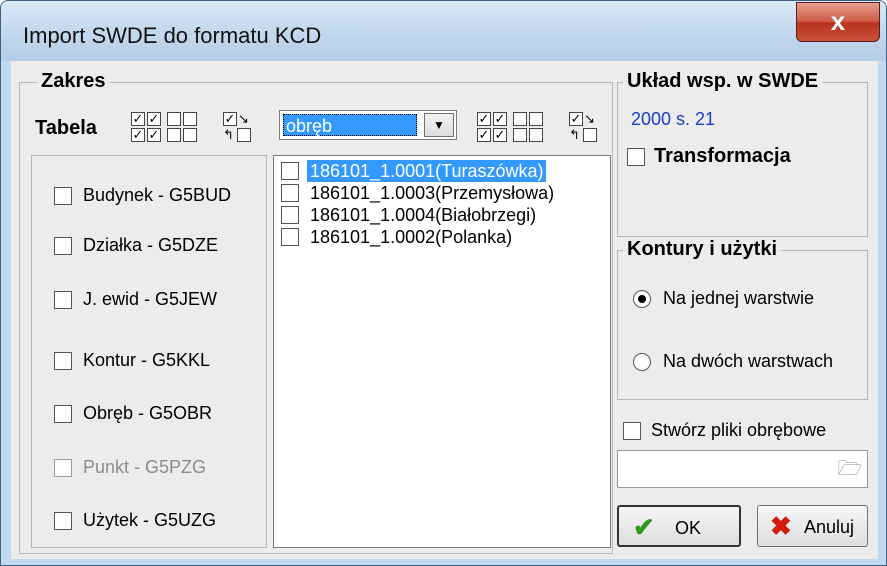 The width and height of the screenshot is (887, 566). Describe the element at coordinates (520, 119) in the screenshot. I see `select-no-obreby-button` at that location.